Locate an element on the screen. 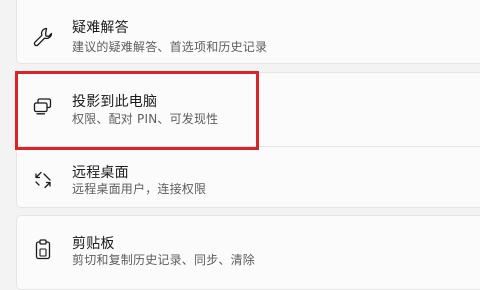  remote-desktop-icon is located at coordinates (43, 180).